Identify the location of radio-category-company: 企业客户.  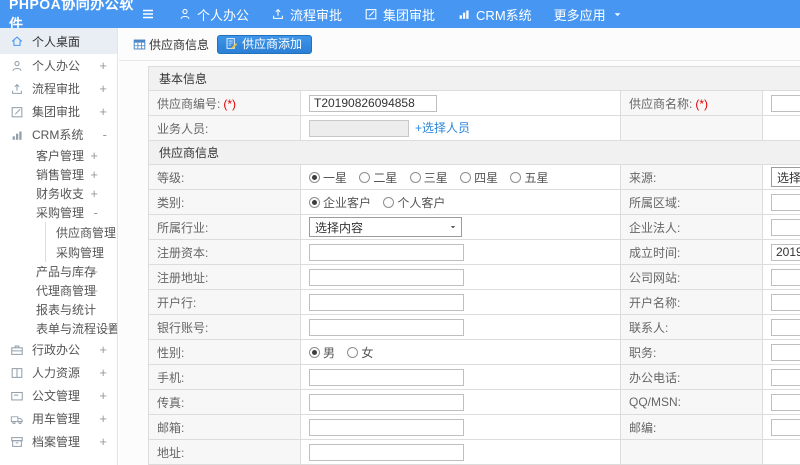
(340, 202).